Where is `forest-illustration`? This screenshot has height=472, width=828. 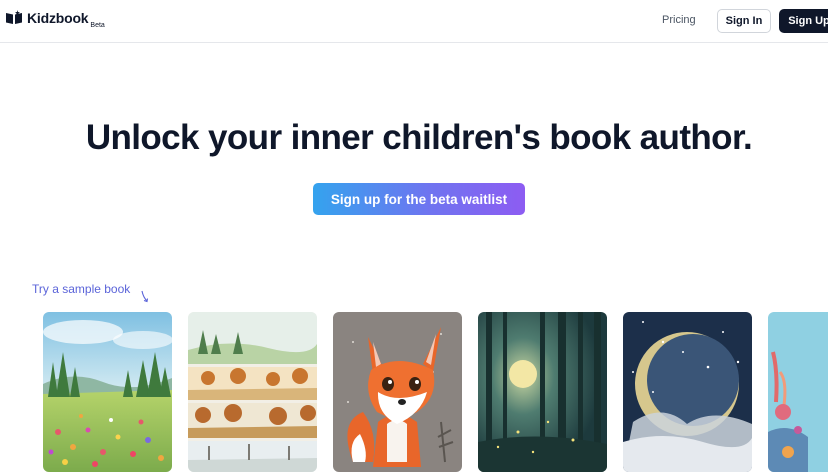
forest-illustration is located at coordinates (542, 392).